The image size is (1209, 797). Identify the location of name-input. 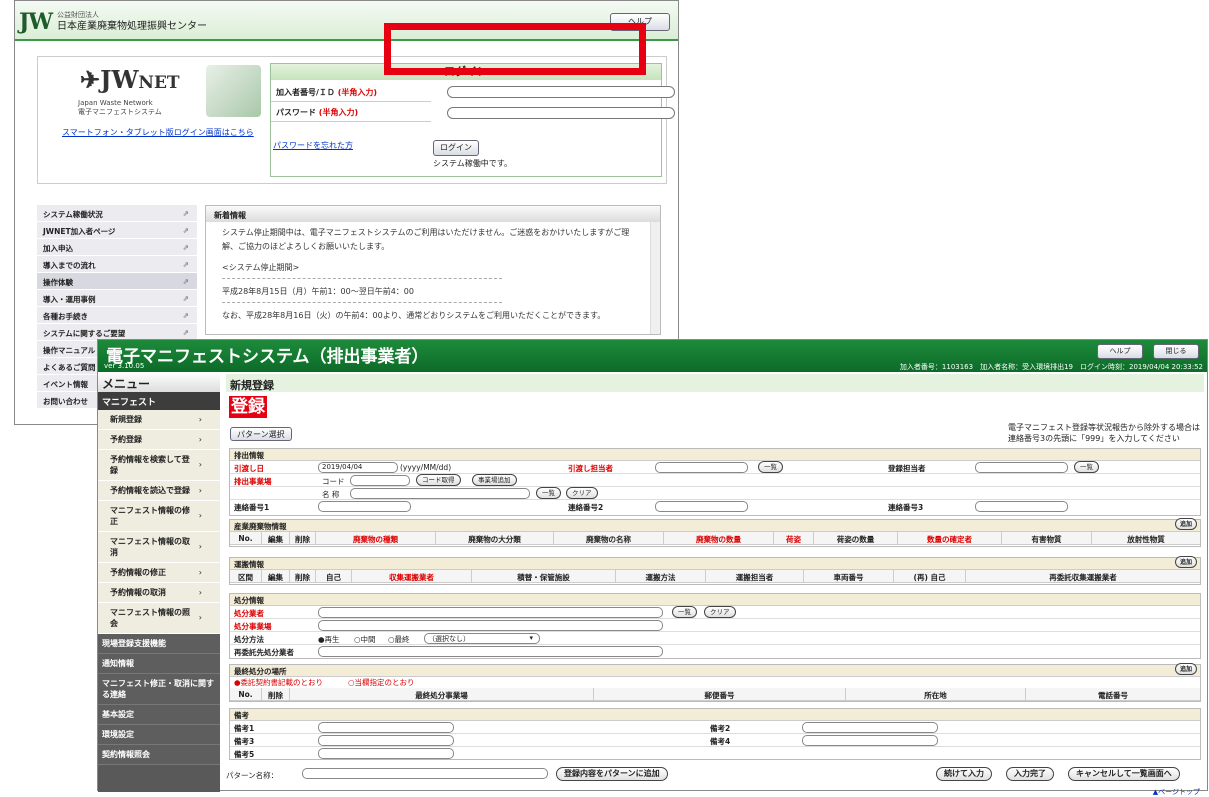
(440, 493).